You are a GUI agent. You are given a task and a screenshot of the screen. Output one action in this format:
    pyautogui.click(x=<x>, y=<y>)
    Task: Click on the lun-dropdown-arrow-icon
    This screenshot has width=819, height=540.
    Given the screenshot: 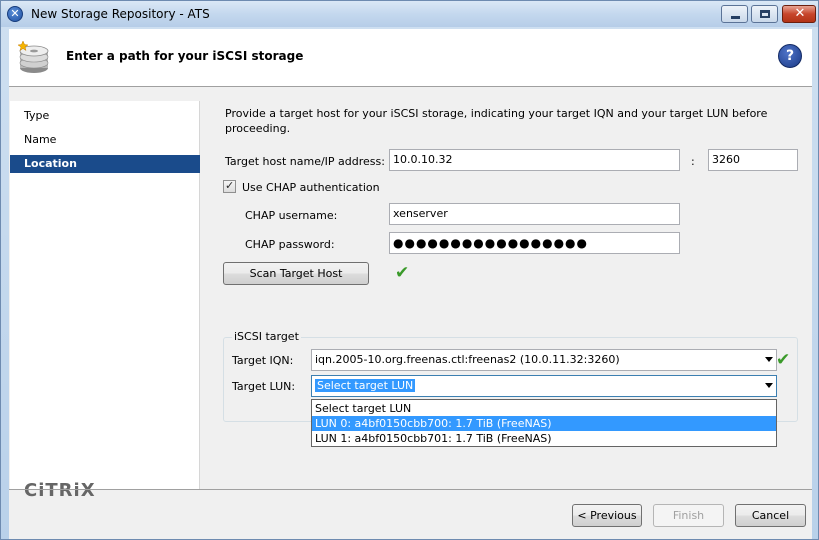 What is the action you would take?
    pyautogui.click(x=769, y=385)
    